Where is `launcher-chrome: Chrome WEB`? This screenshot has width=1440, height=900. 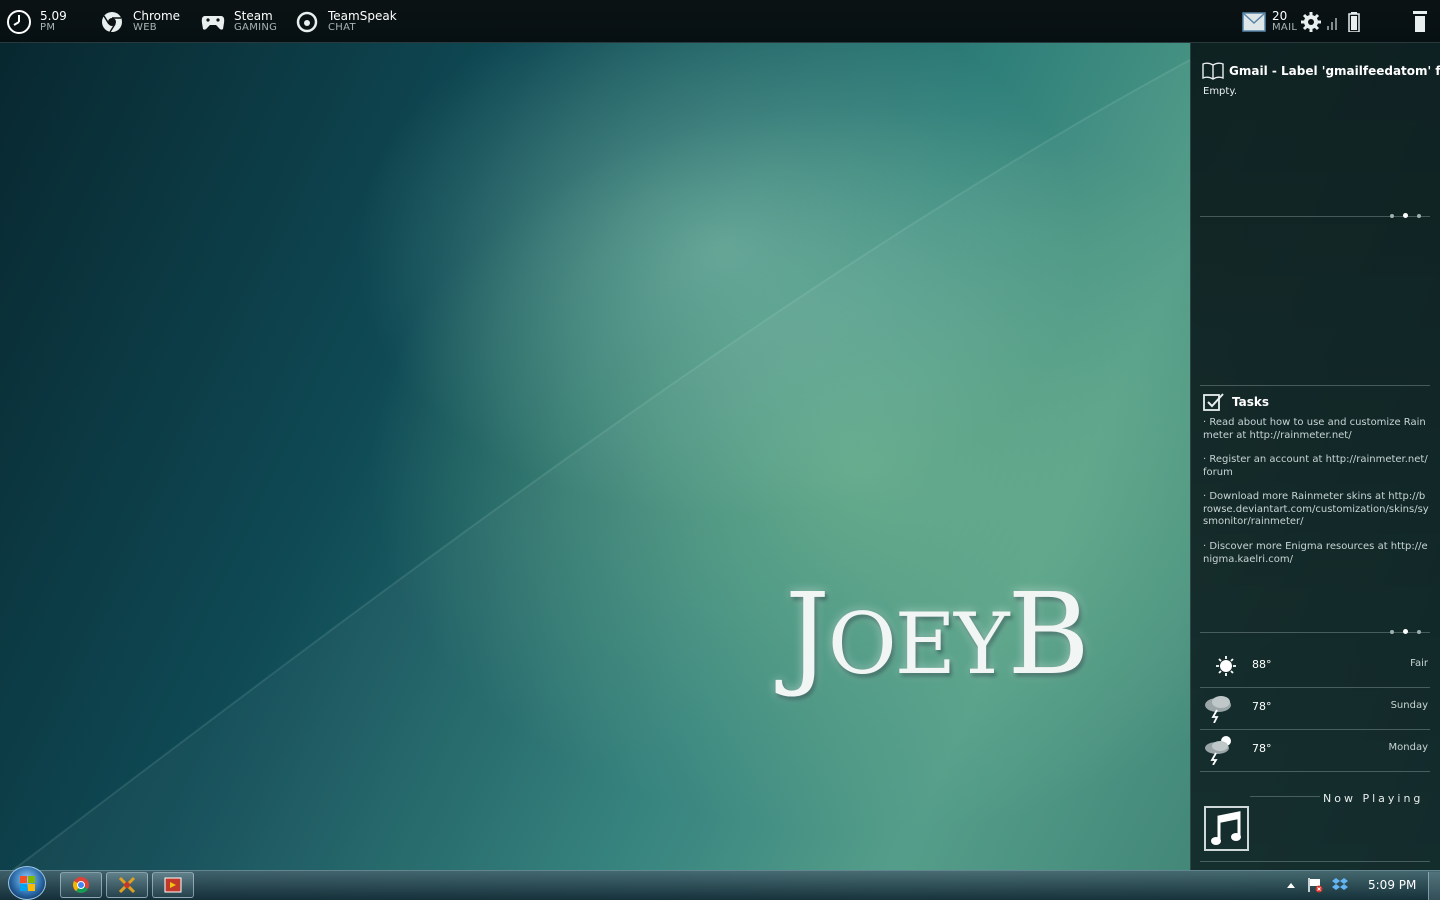 launcher-chrome: Chrome WEB is located at coordinates (139, 22).